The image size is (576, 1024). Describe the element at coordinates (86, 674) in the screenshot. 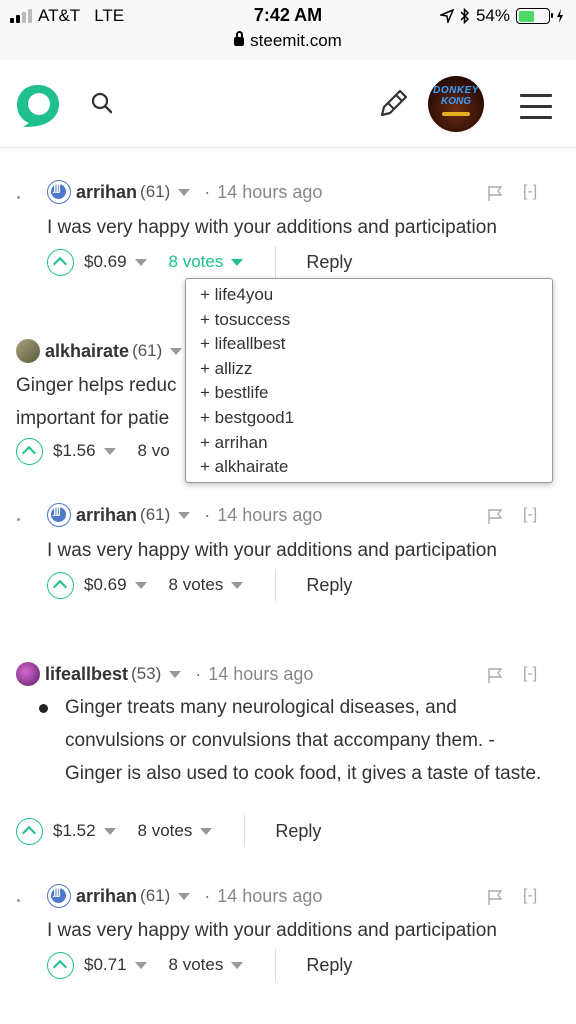

I see `author-name: lifeallbest` at that location.